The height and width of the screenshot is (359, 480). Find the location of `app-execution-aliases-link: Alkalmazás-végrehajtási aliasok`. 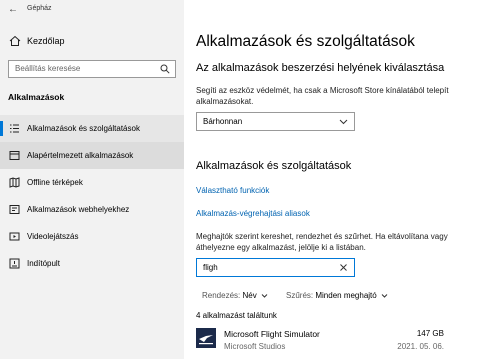

app-execution-aliases-link: Alkalmazás-végrehajtási aliasok is located at coordinates (253, 213).